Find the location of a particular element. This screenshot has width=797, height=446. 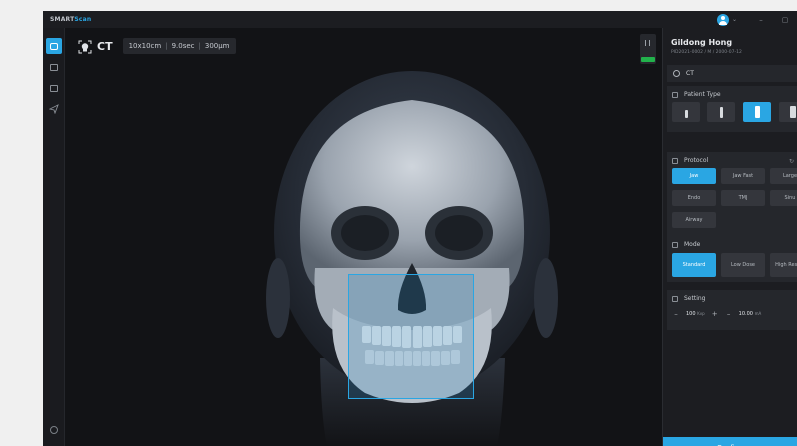

modality-row: CT is located at coordinates (732, 73).